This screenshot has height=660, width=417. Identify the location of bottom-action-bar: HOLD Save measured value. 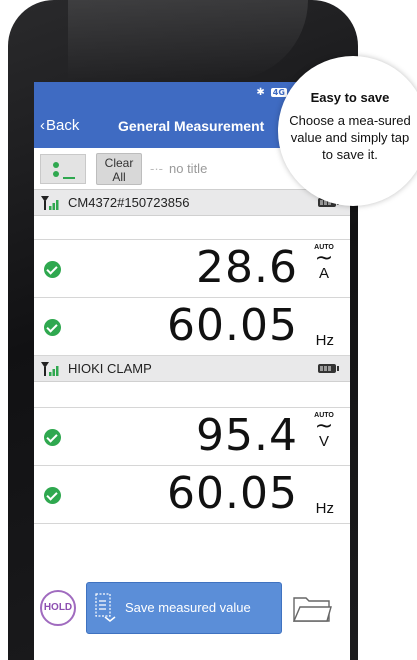
(192, 619).